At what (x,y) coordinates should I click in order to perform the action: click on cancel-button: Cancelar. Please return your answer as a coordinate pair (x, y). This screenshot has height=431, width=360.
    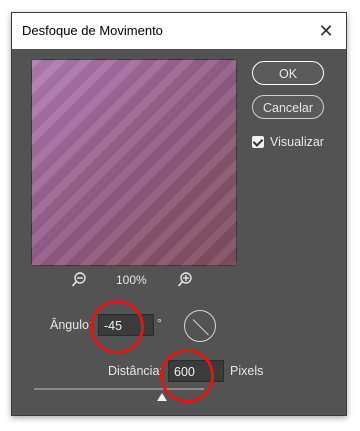
    Looking at the image, I should click on (288, 107).